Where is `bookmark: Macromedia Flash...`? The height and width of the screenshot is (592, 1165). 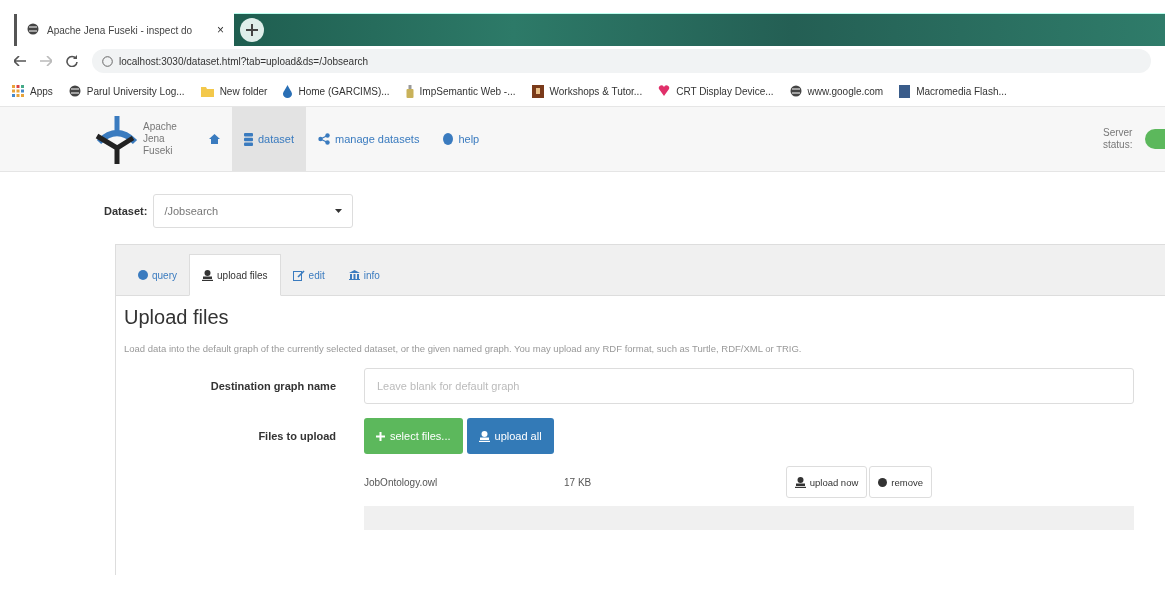 bookmark: Macromedia Flash... is located at coordinates (953, 91).